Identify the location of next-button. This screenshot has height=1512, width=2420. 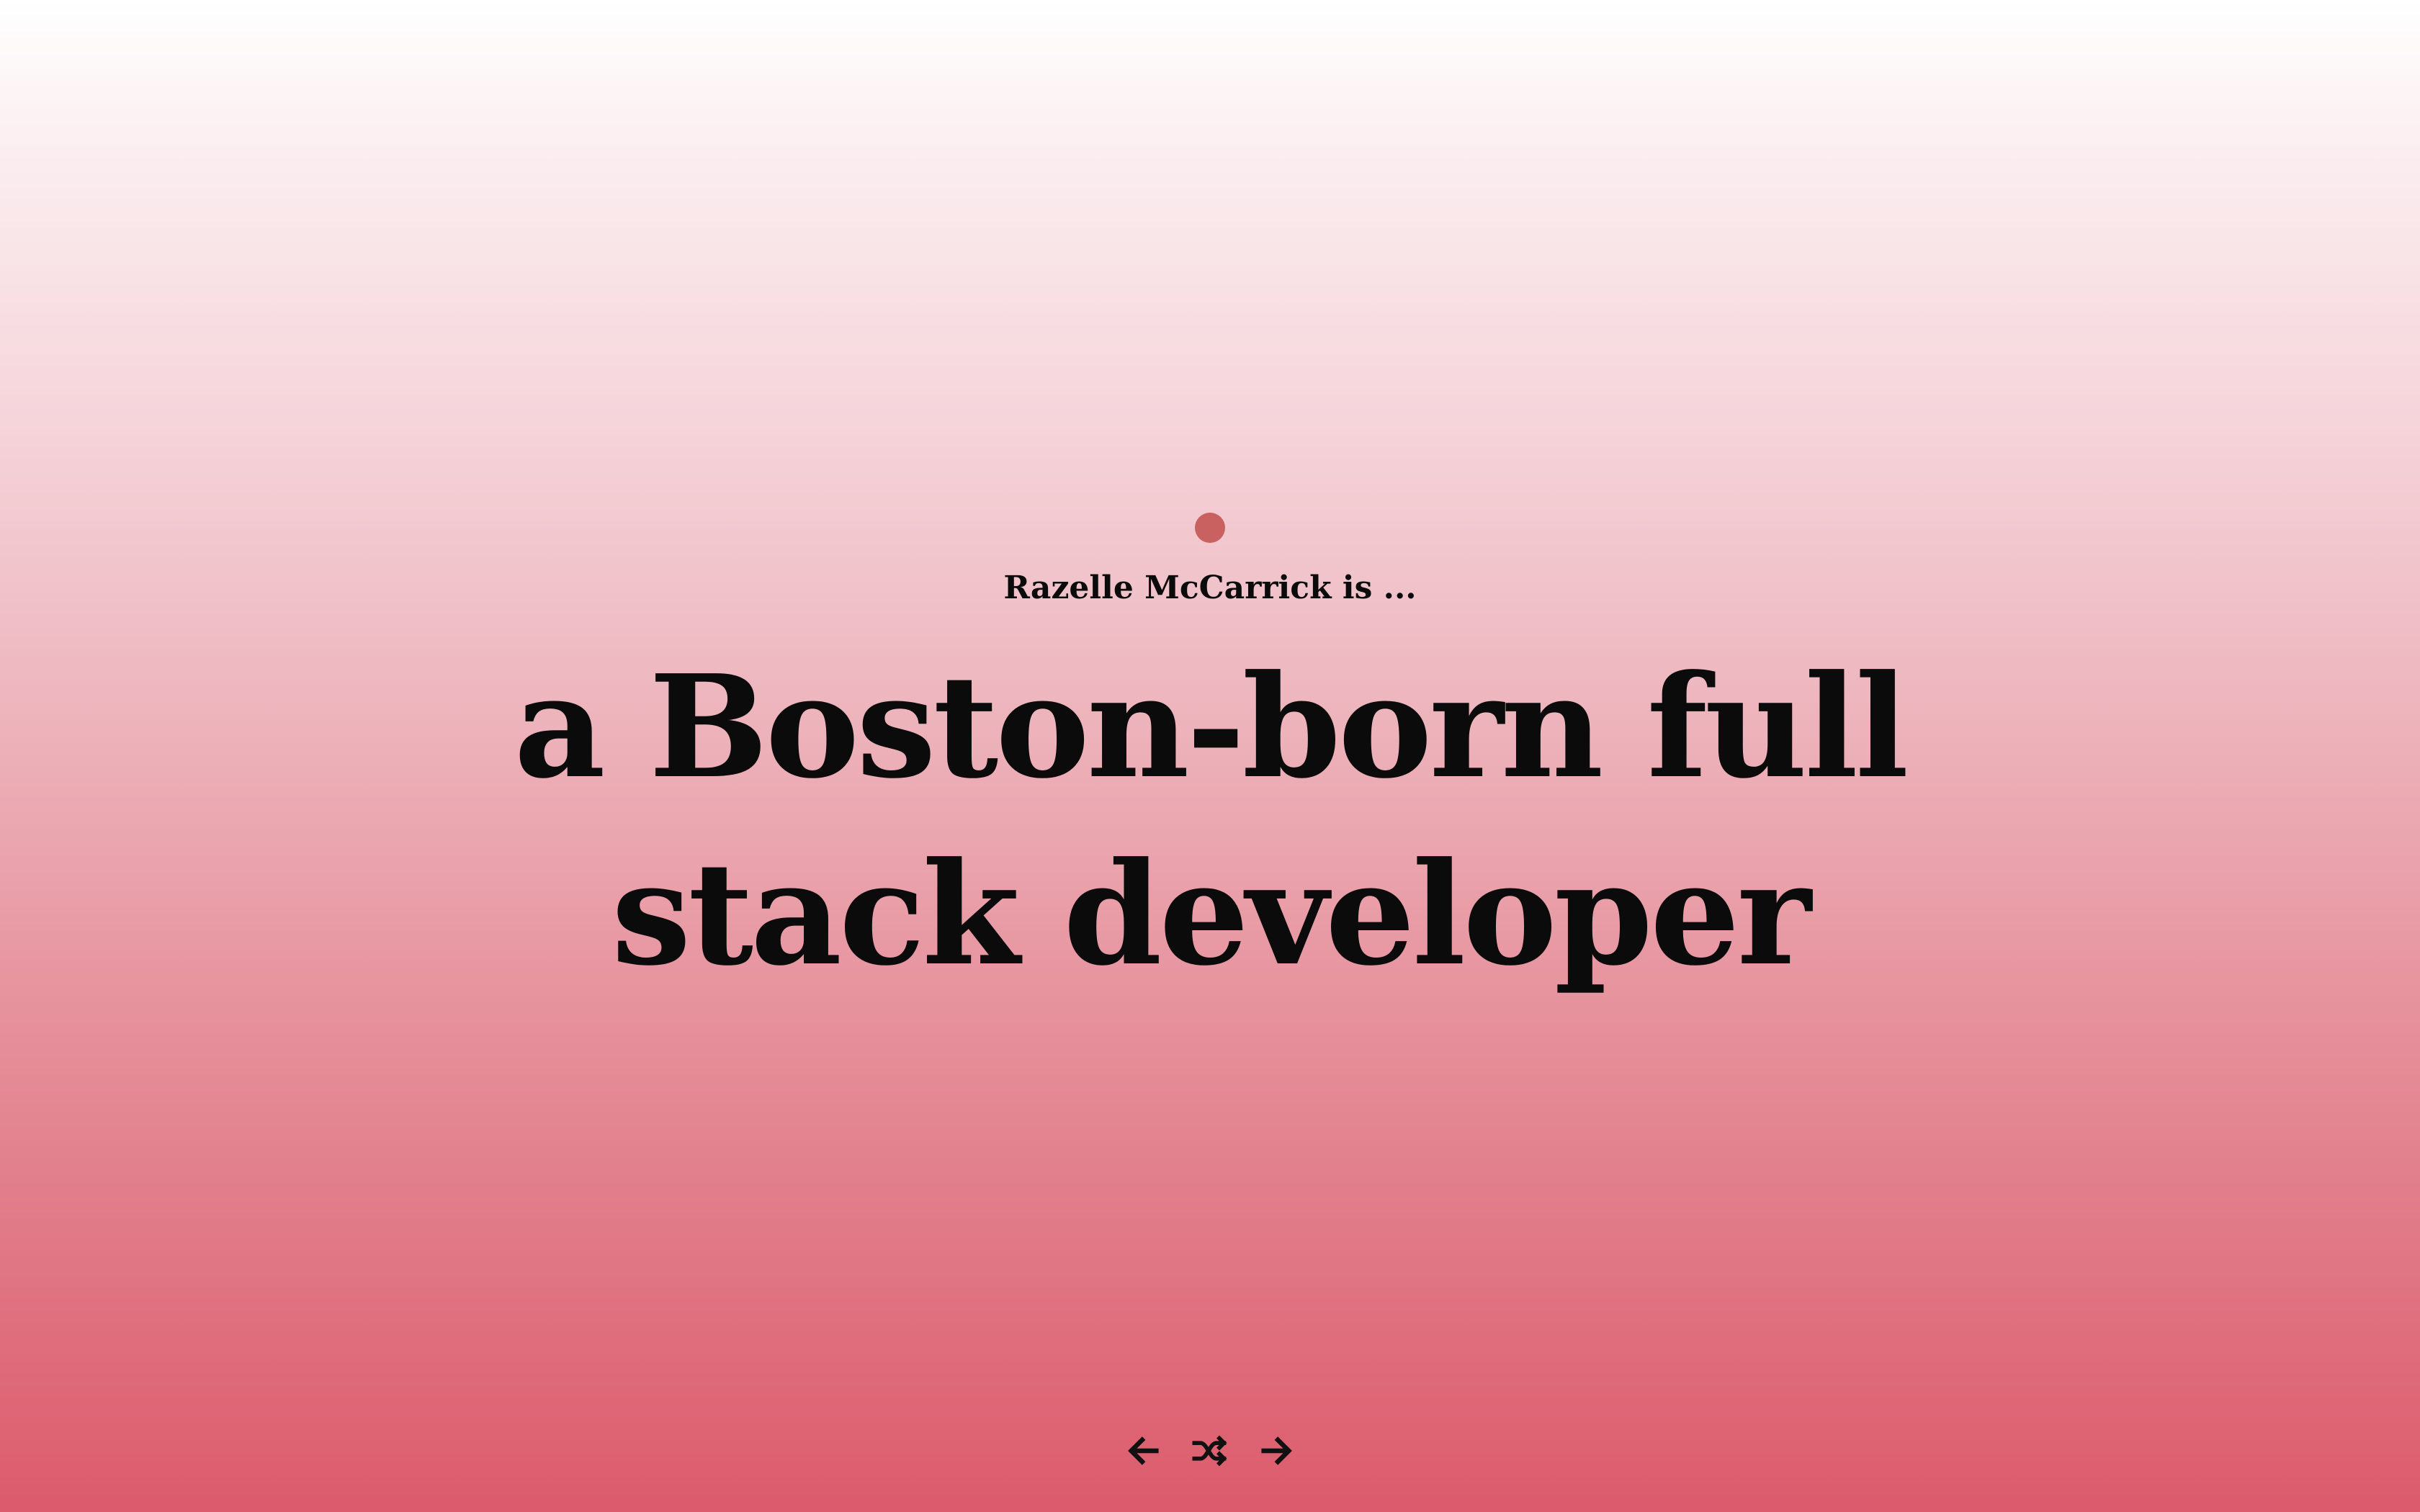
(1276, 1451).